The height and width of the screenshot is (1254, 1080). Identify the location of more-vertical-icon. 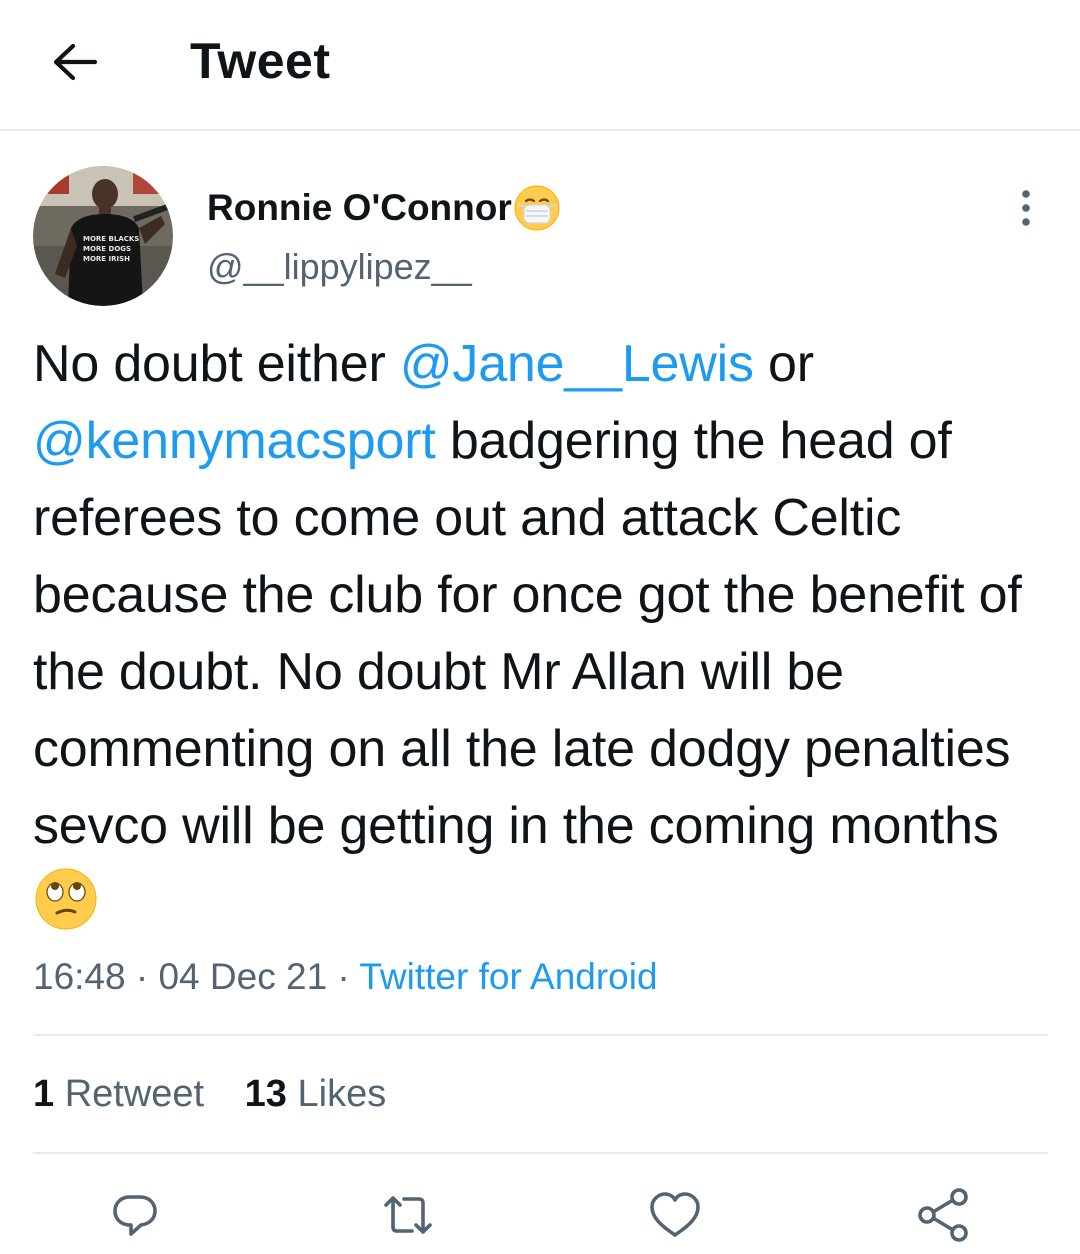
(1026, 208).